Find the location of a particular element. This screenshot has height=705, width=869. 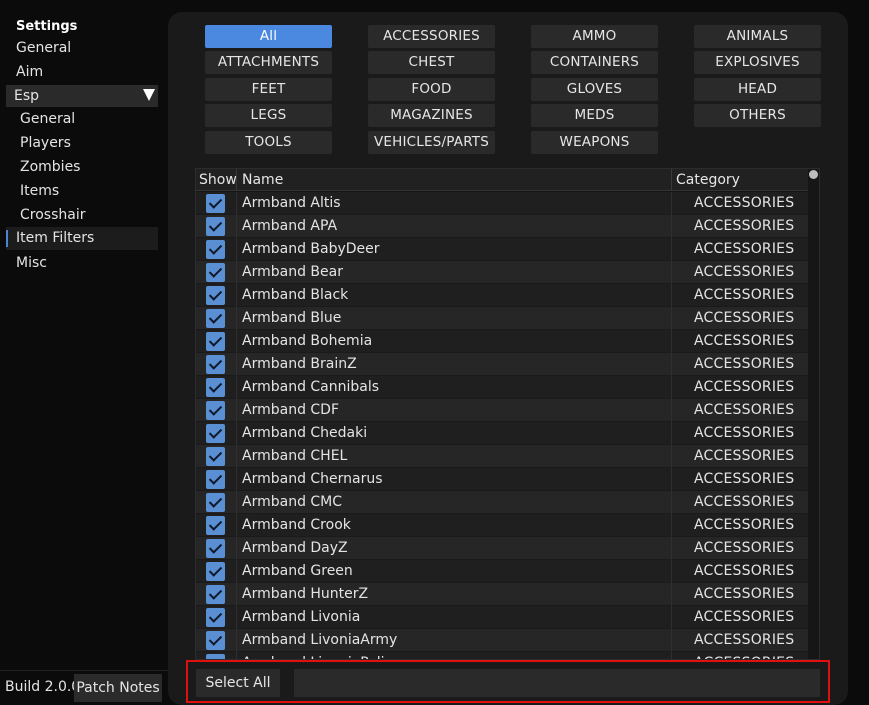

table-row: Armband Altis ACCESSORIES is located at coordinates (502, 203).